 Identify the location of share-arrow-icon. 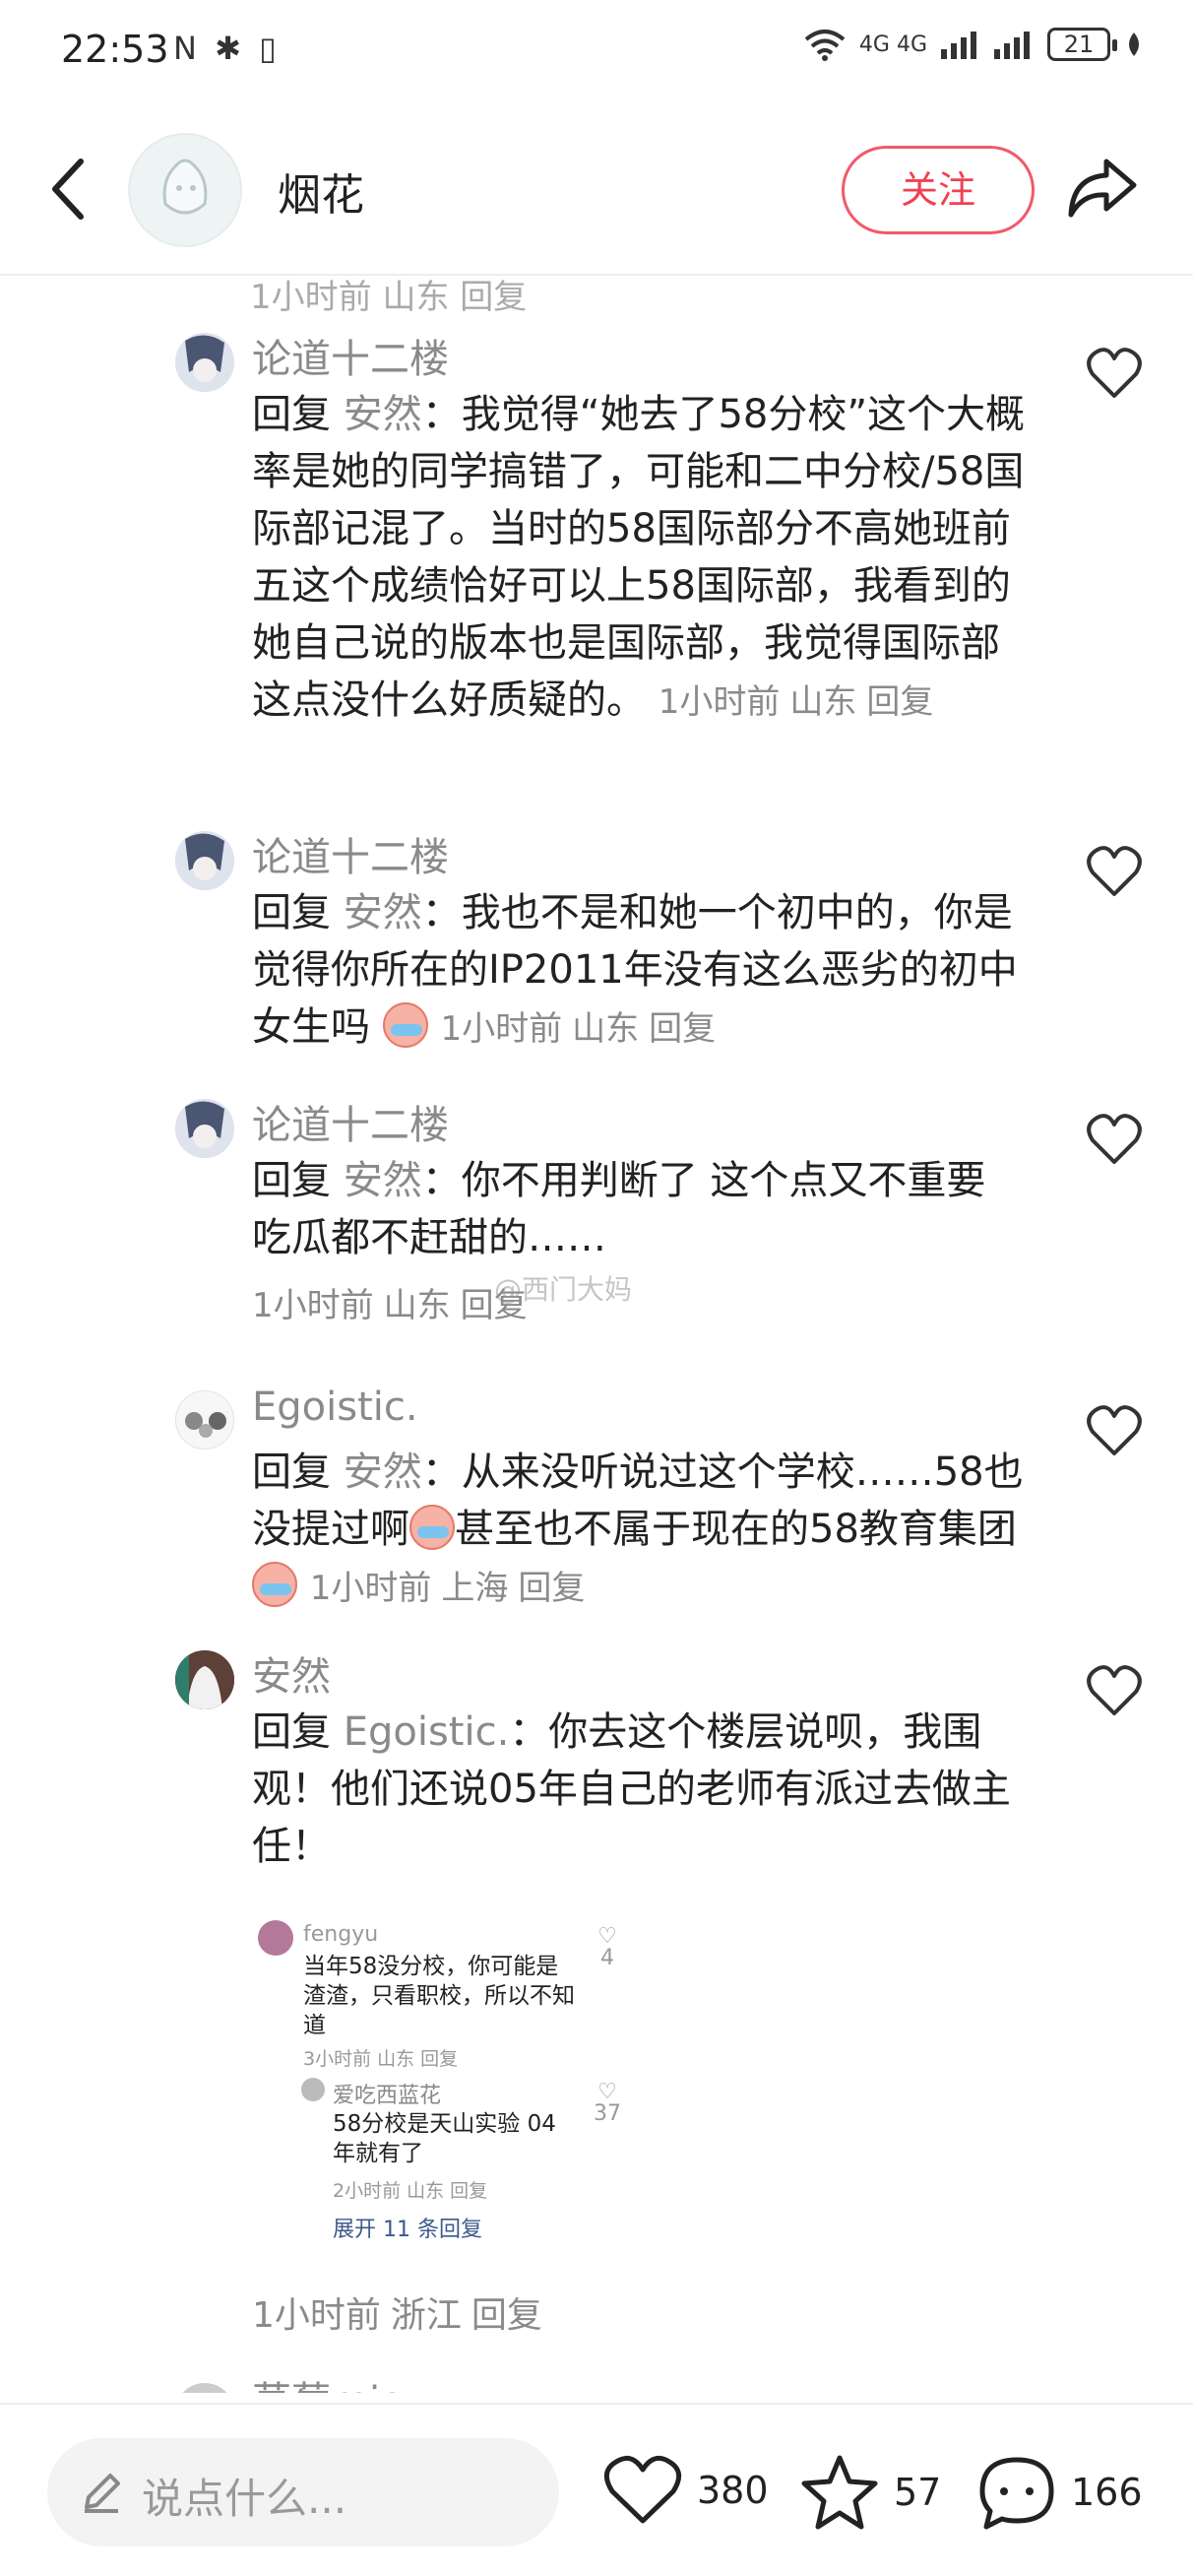
(1102, 188).